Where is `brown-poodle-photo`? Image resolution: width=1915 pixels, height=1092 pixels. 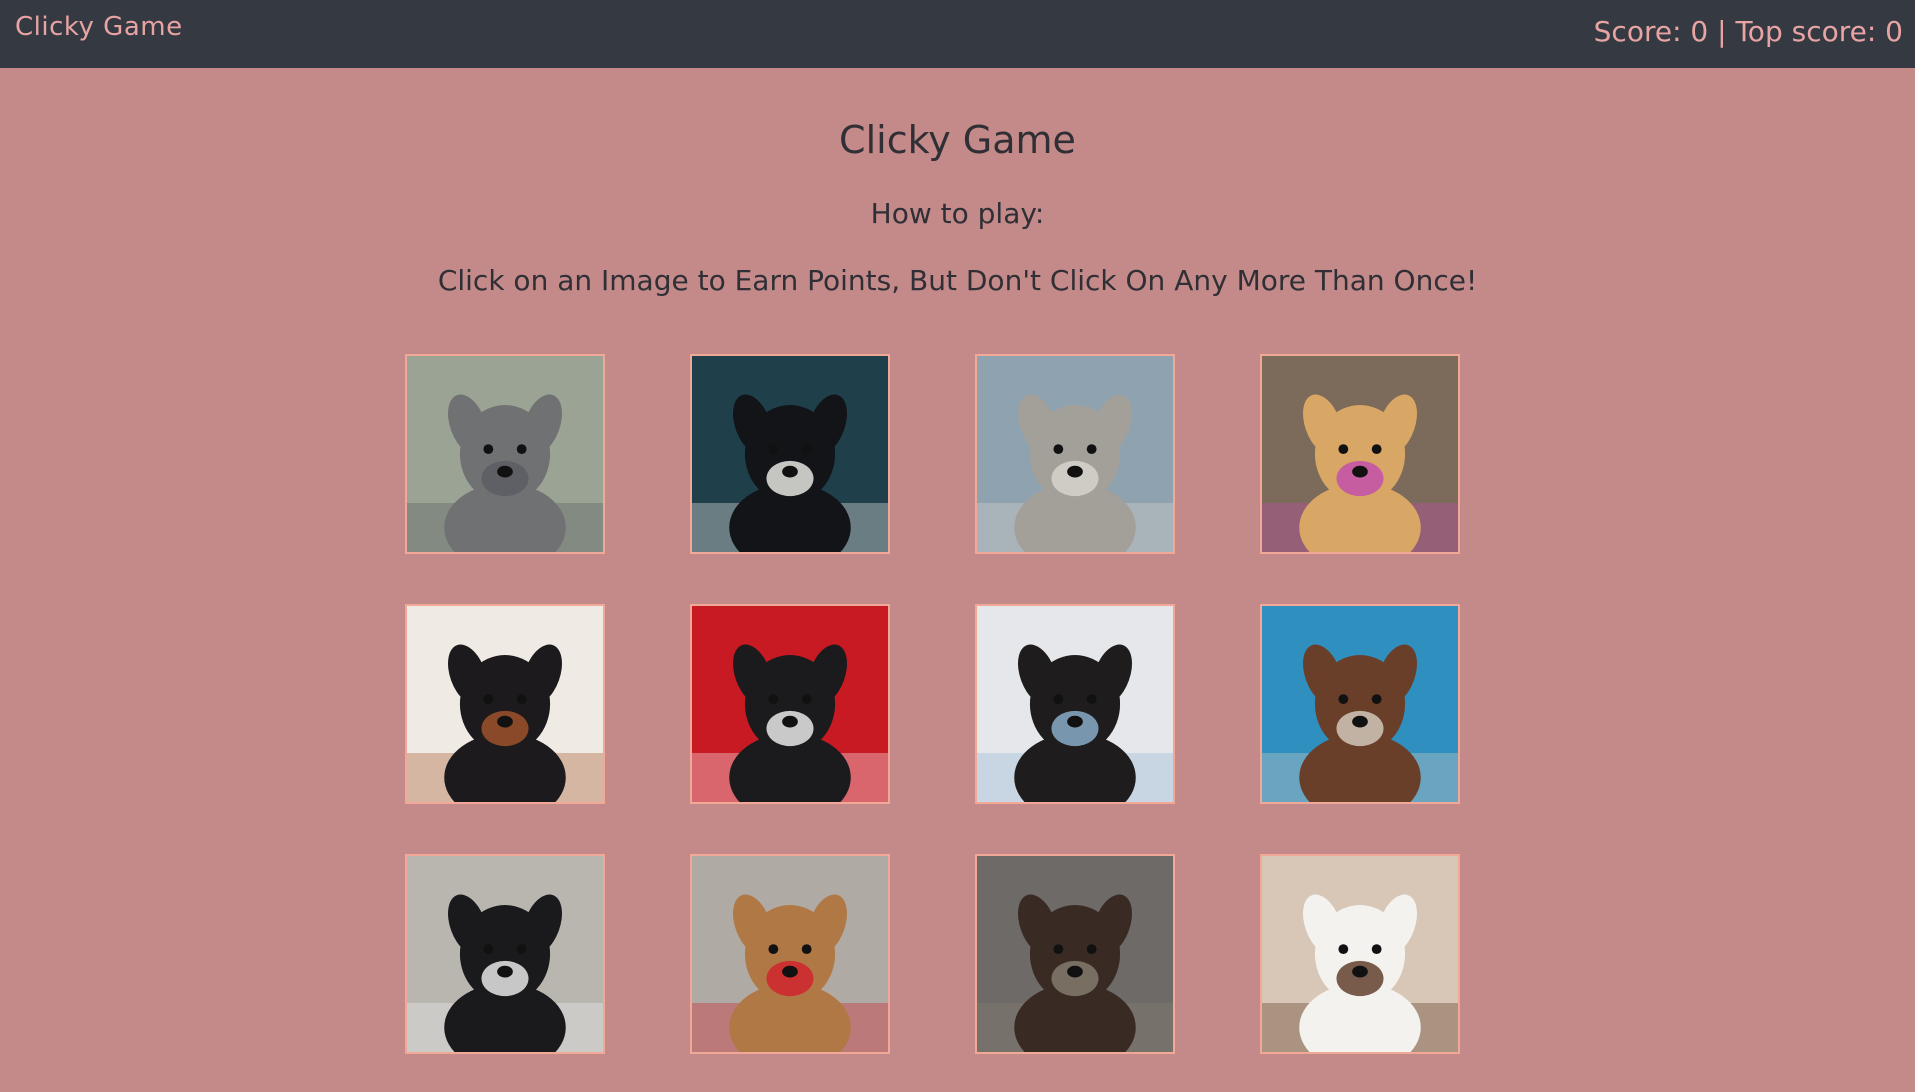 brown-poodle-photo is located at coordinates (1075, 954).